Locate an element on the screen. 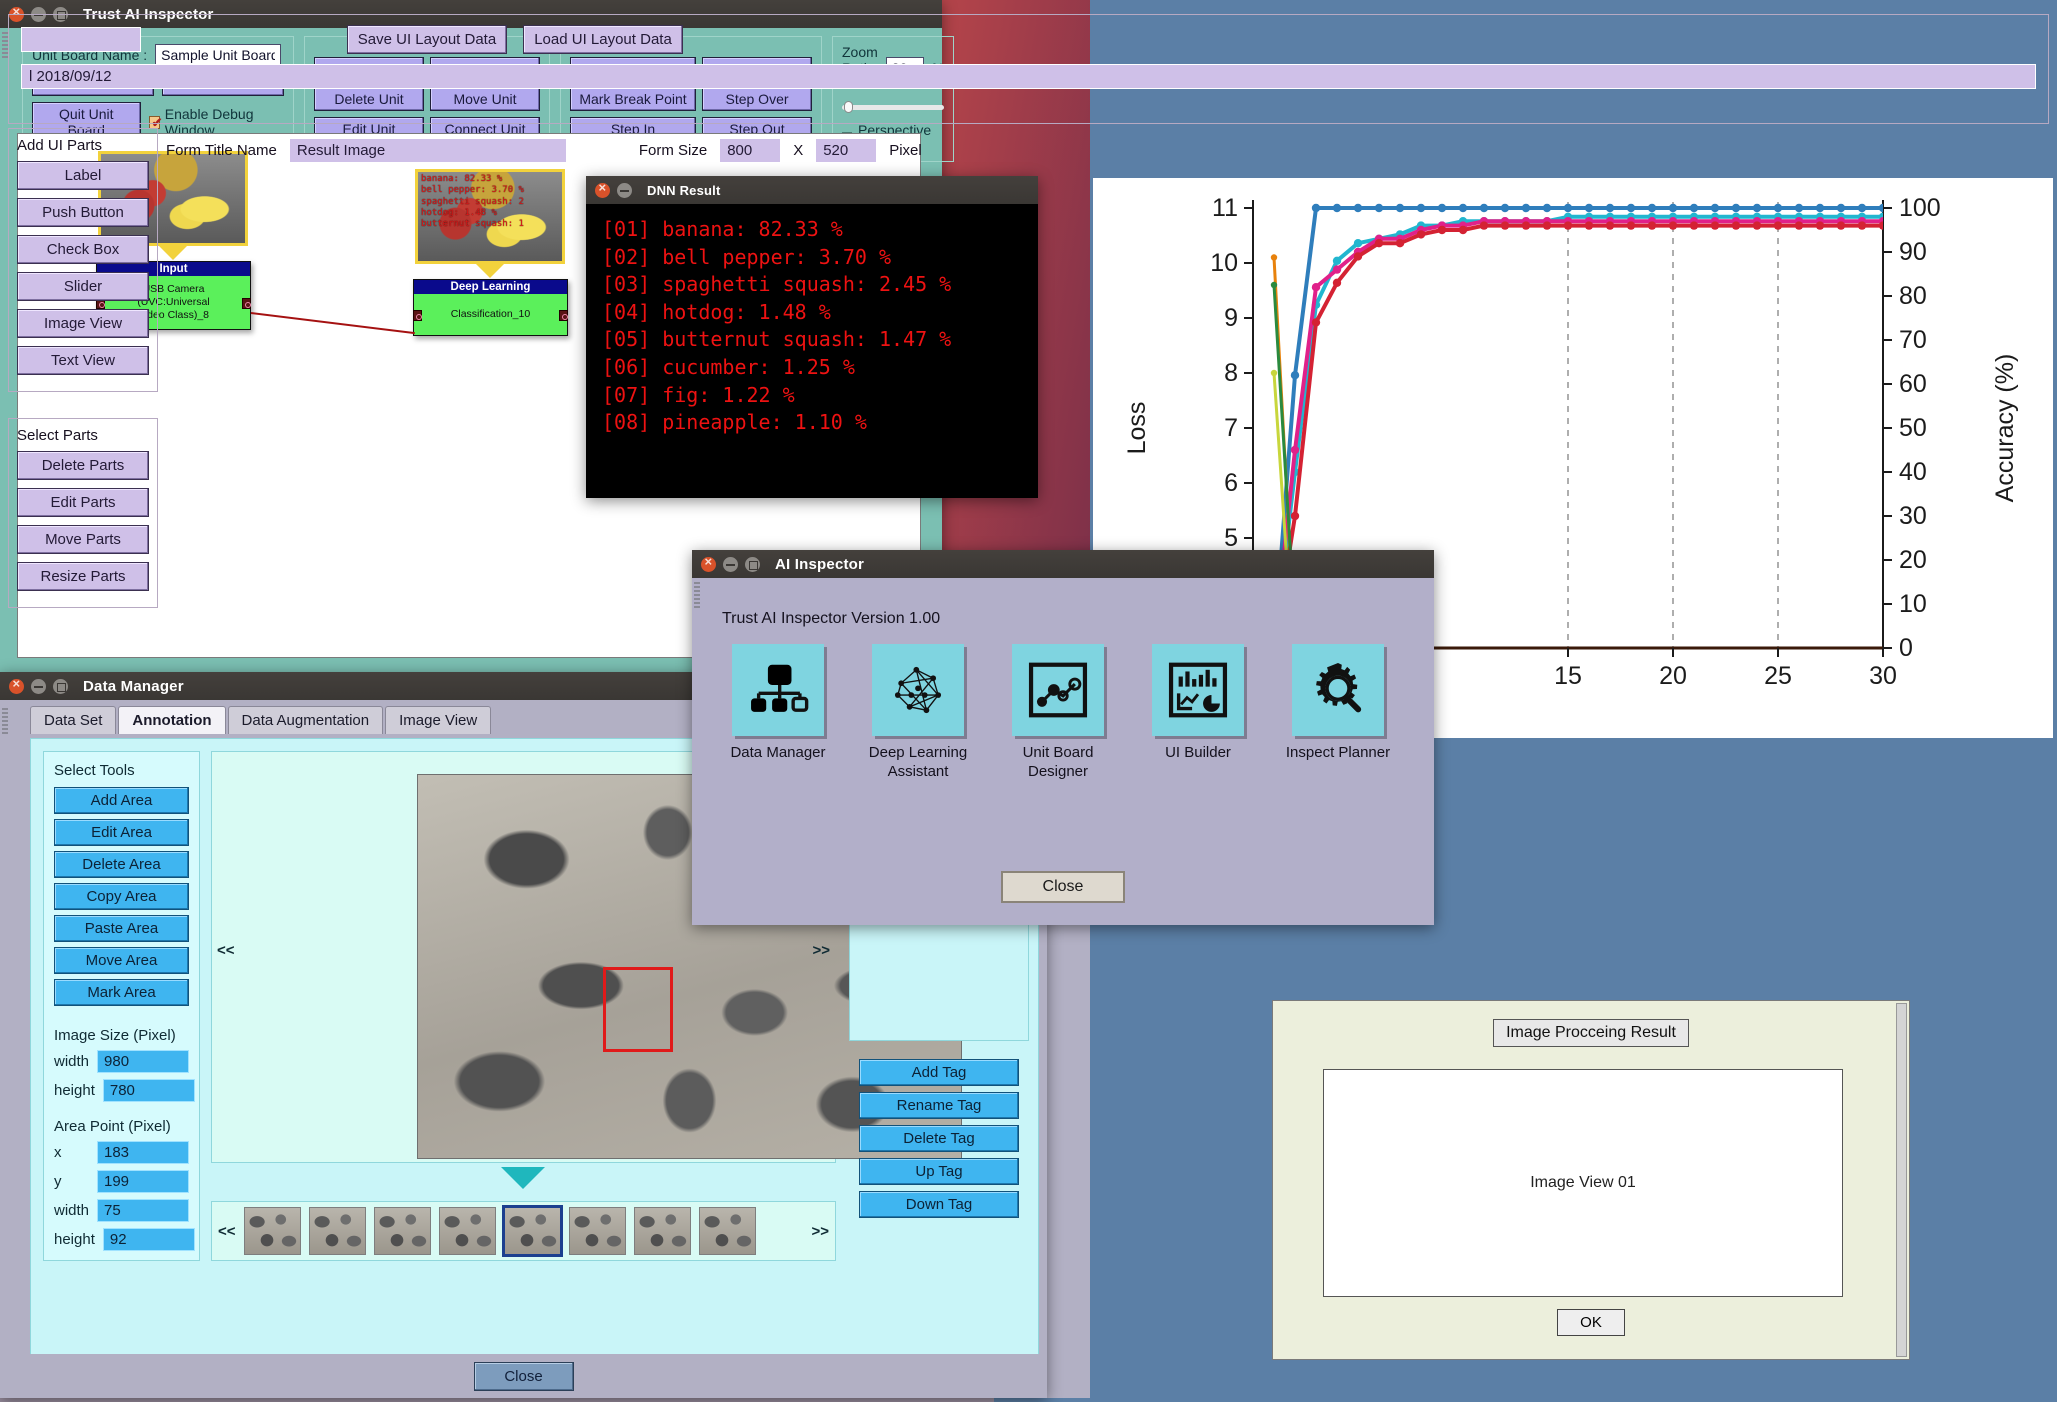 The width and height of the screenshot is (2057, 1402). input-node-out-port is located at coordinates (246, 303).